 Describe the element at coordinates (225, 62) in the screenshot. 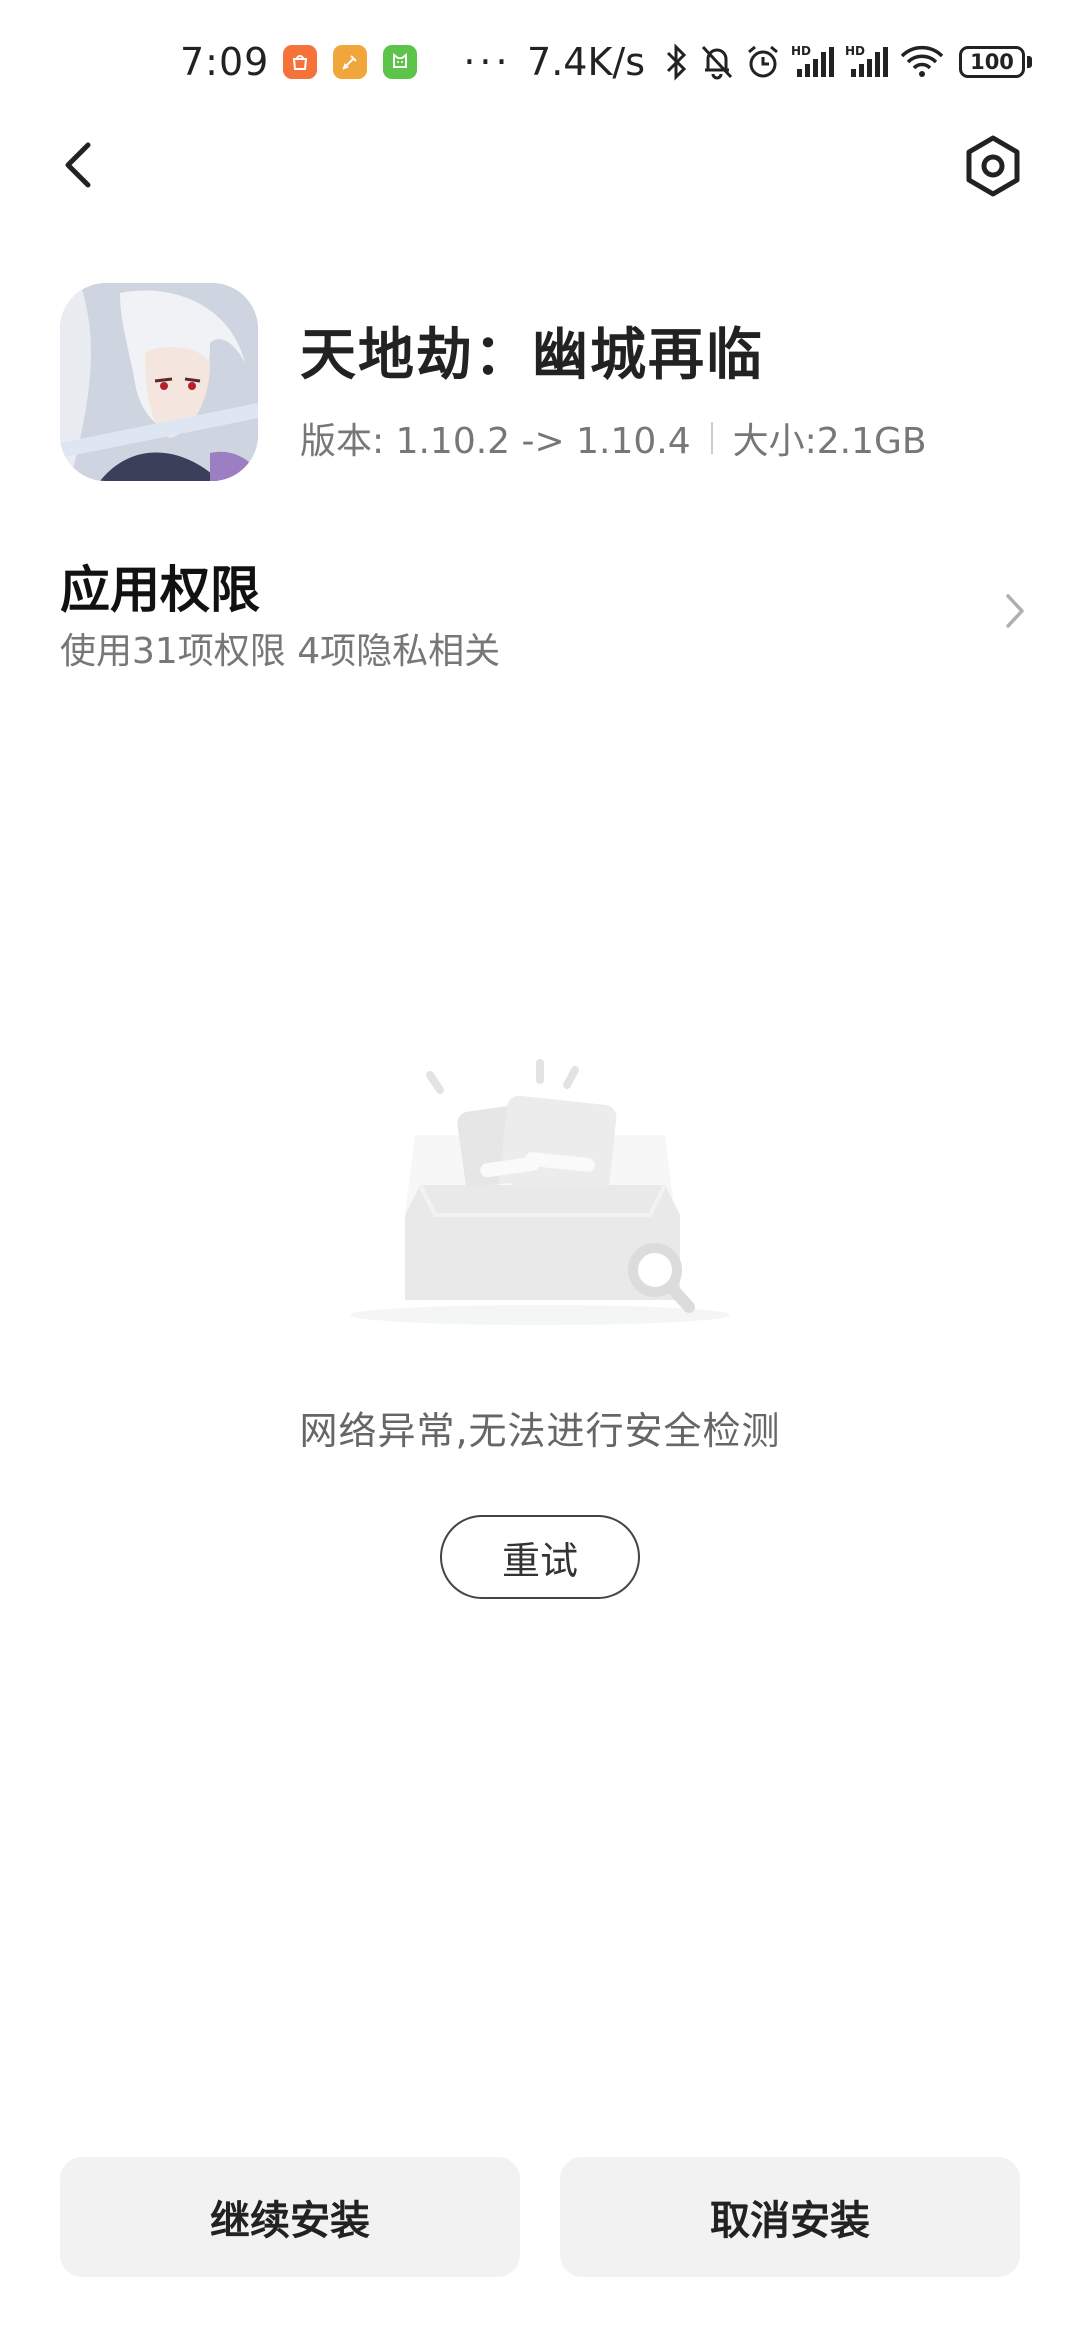

I see `status-time: 7:09` at that location.